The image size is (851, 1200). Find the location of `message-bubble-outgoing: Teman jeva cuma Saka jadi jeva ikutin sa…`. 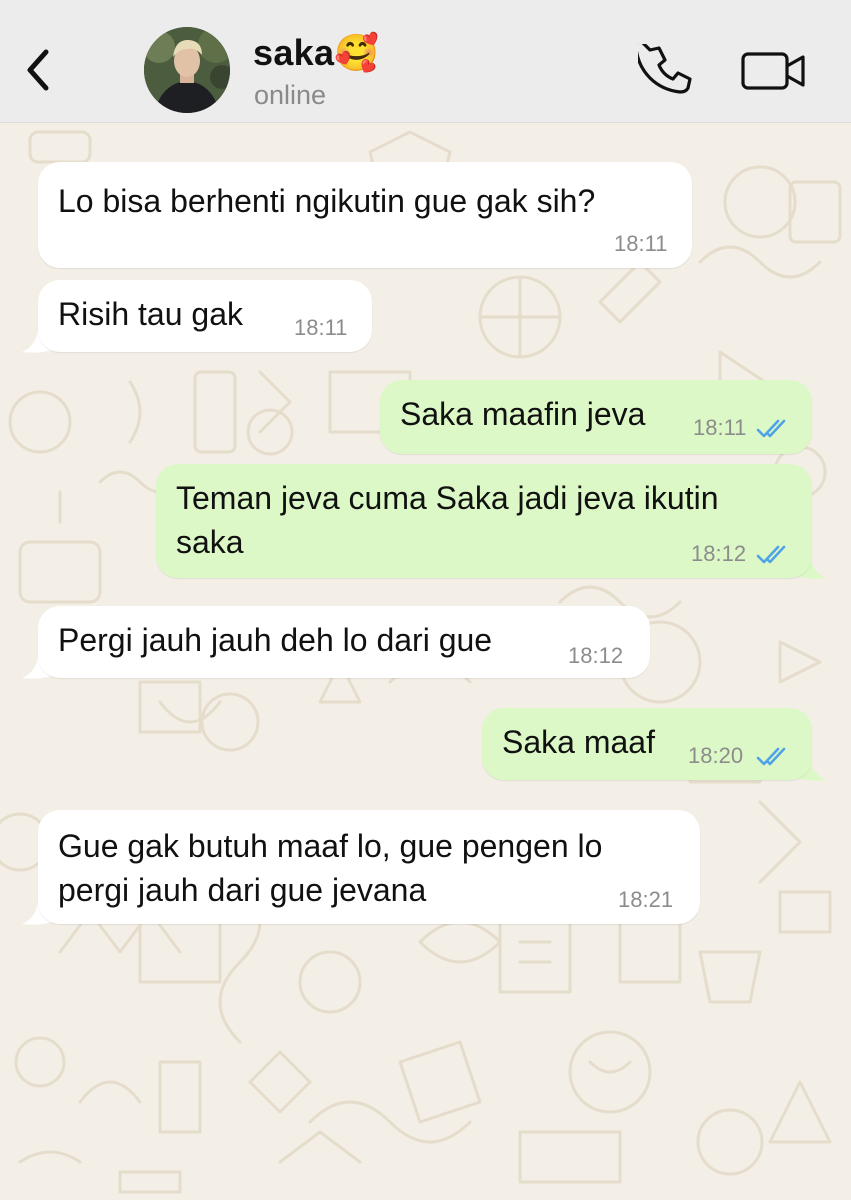

message-bubble-outgoing: Teman jeva cuma Saka jadi jeva ikutin sa… is located at coordinates (484, 521).